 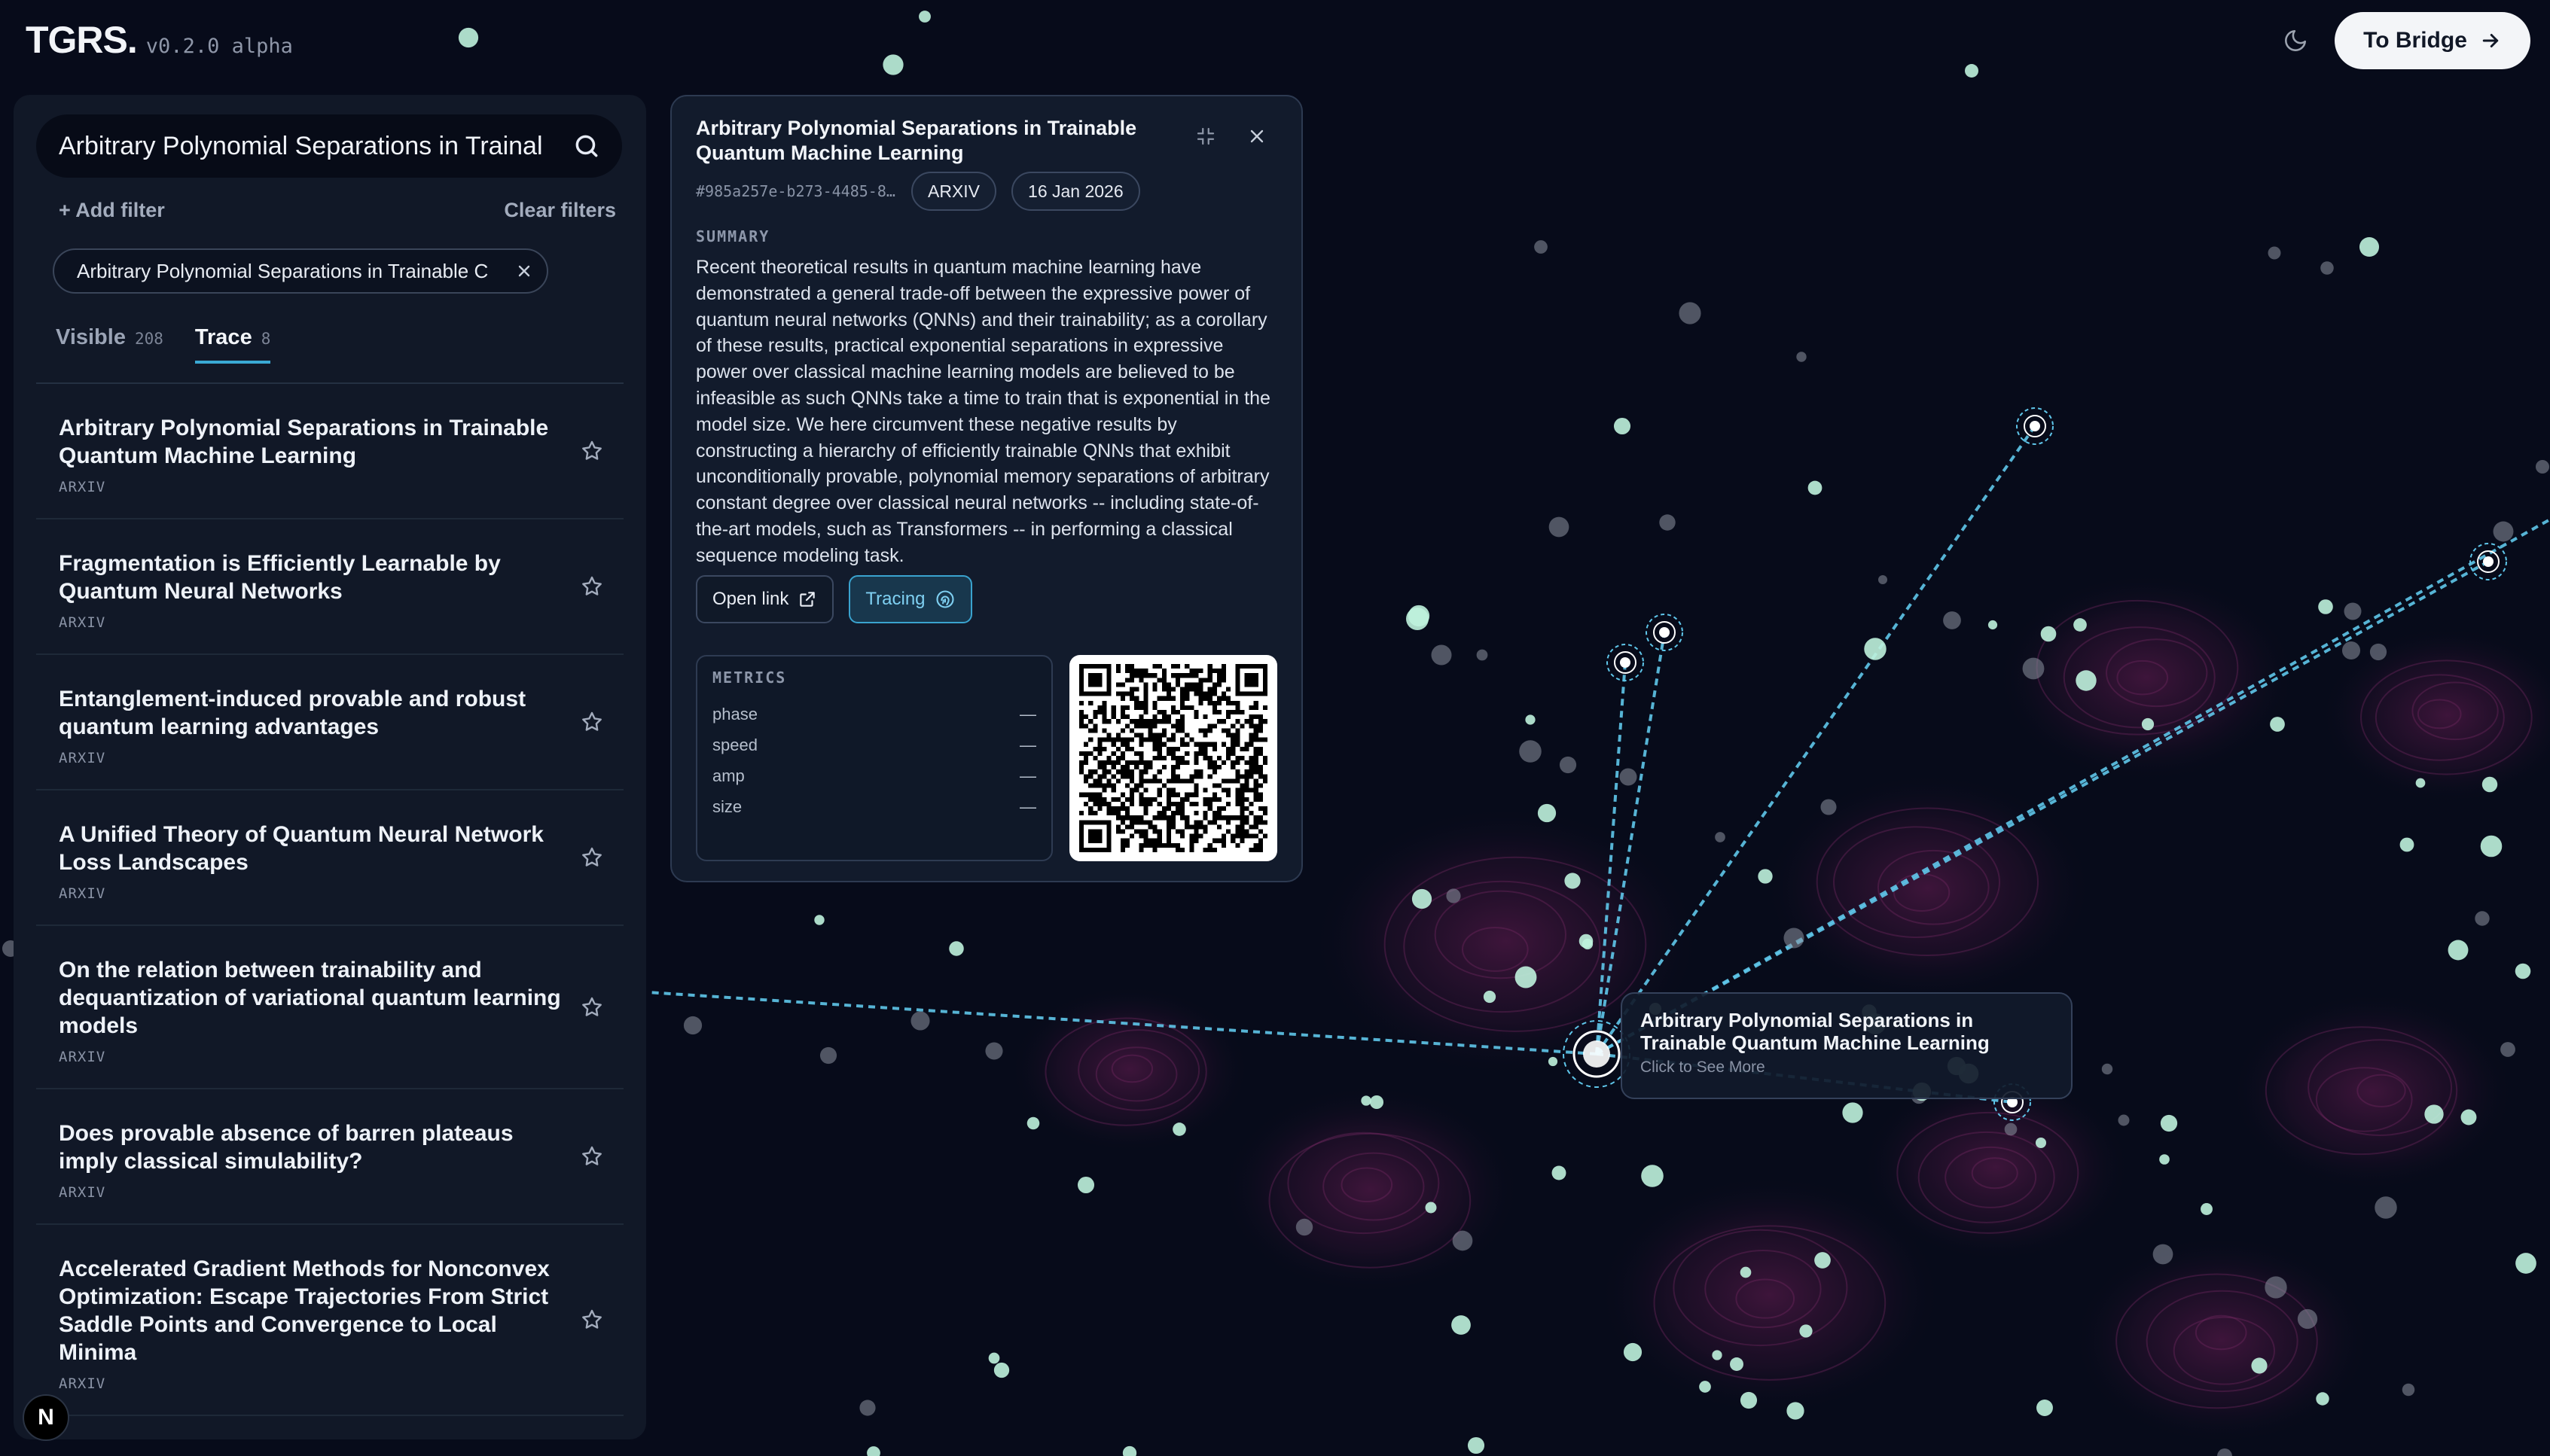 I want to click on add-filter-button: + Add filter, so click(x=112, y=210).